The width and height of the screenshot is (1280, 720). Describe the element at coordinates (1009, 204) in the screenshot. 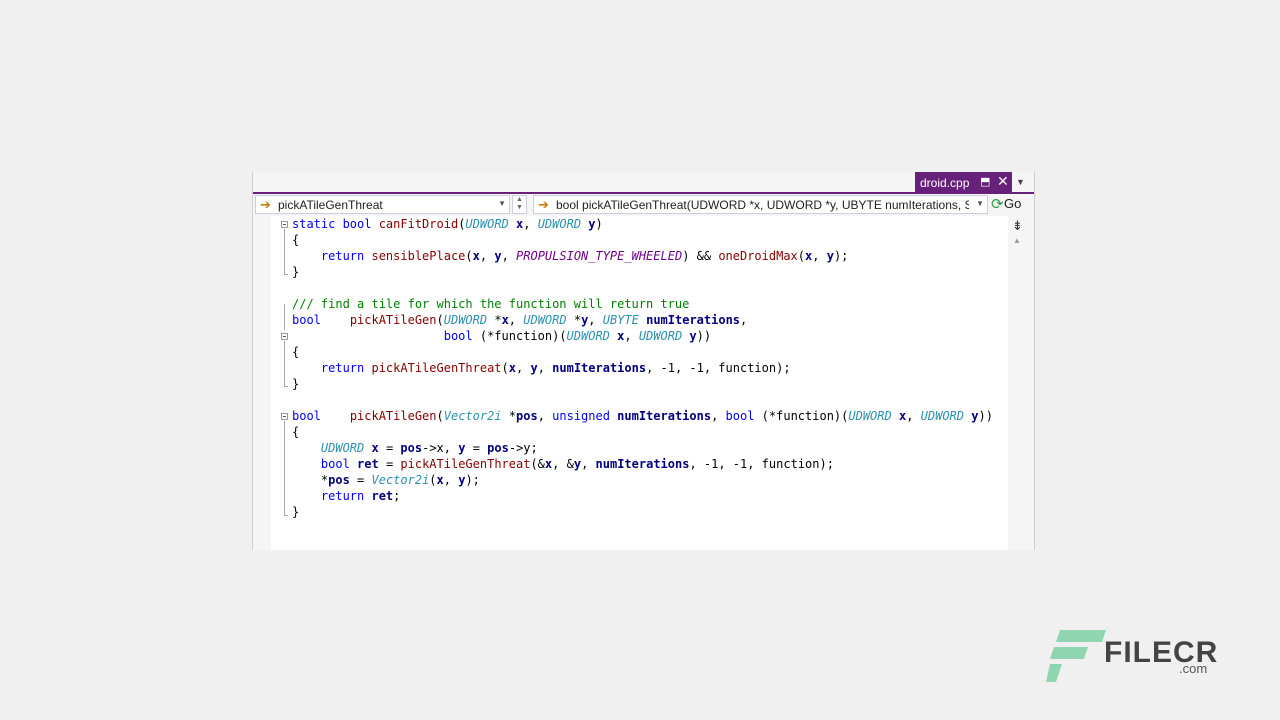

I see `go-button: ⟳ Go` at that location.